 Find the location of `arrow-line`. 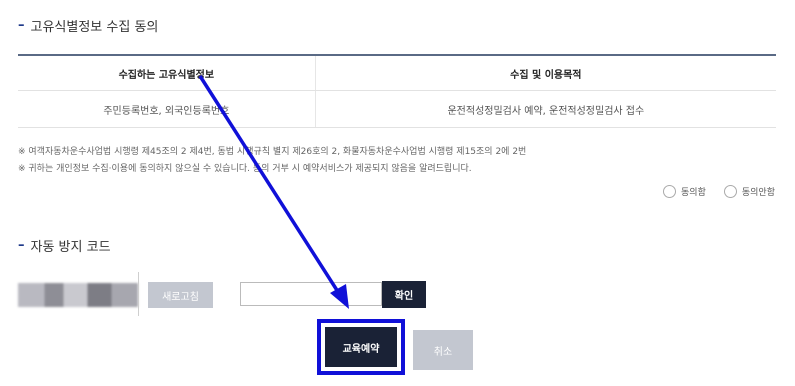

arrow-line is located at coordinates (270, 185).